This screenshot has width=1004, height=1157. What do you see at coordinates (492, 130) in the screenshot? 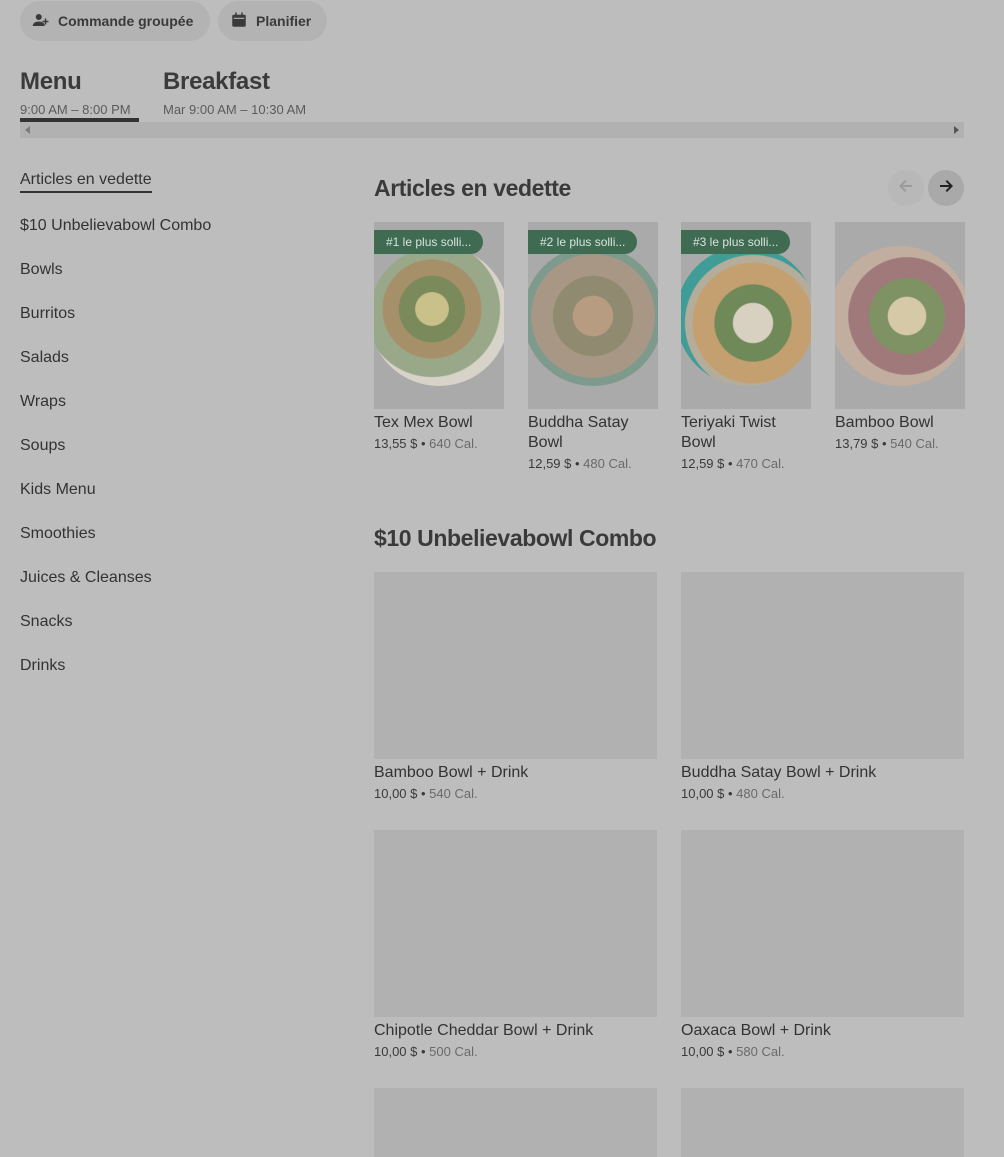
I see `tabs-scrollbar` at bounding box center [492, 130].